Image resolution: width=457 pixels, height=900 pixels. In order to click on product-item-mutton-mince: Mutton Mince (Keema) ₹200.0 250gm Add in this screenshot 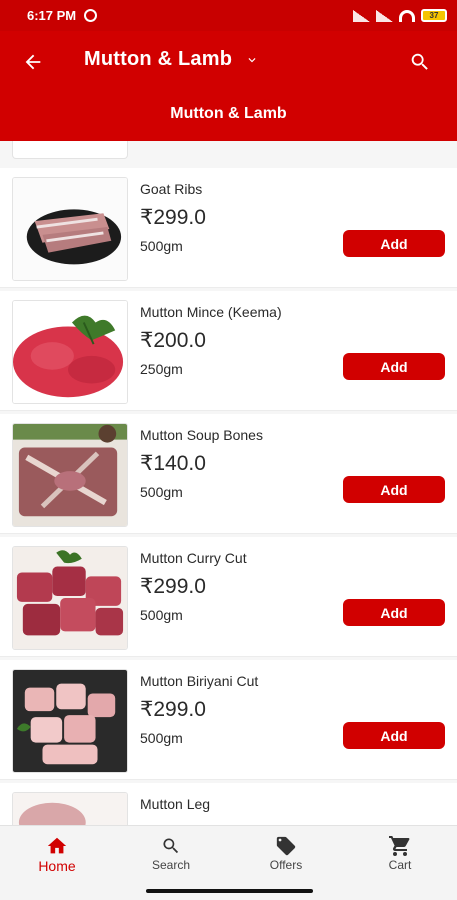, I will do `click(228, 351)`.